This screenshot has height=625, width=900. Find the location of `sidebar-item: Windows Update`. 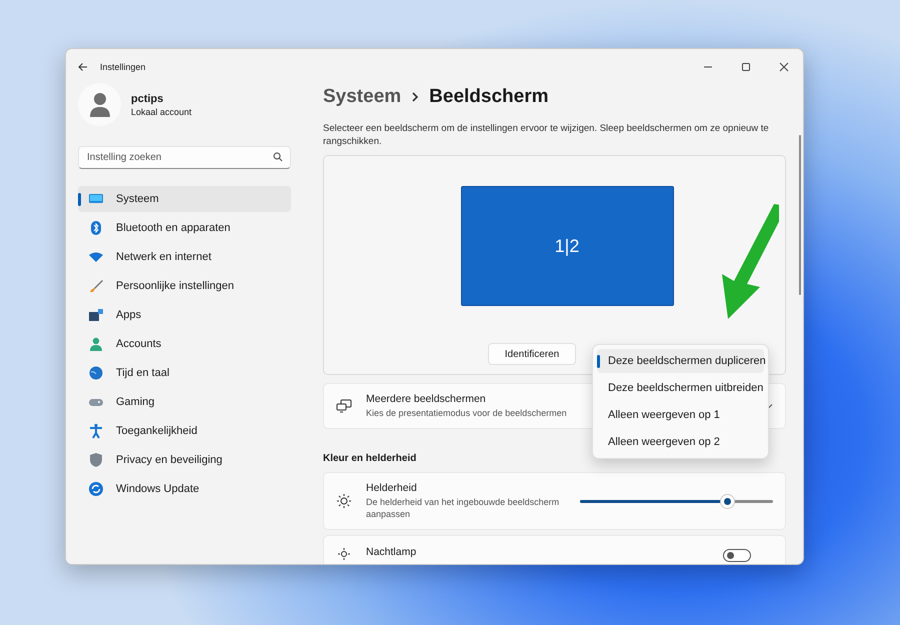

sidebar-item: Windows Update is located at coordinates (184, 489).